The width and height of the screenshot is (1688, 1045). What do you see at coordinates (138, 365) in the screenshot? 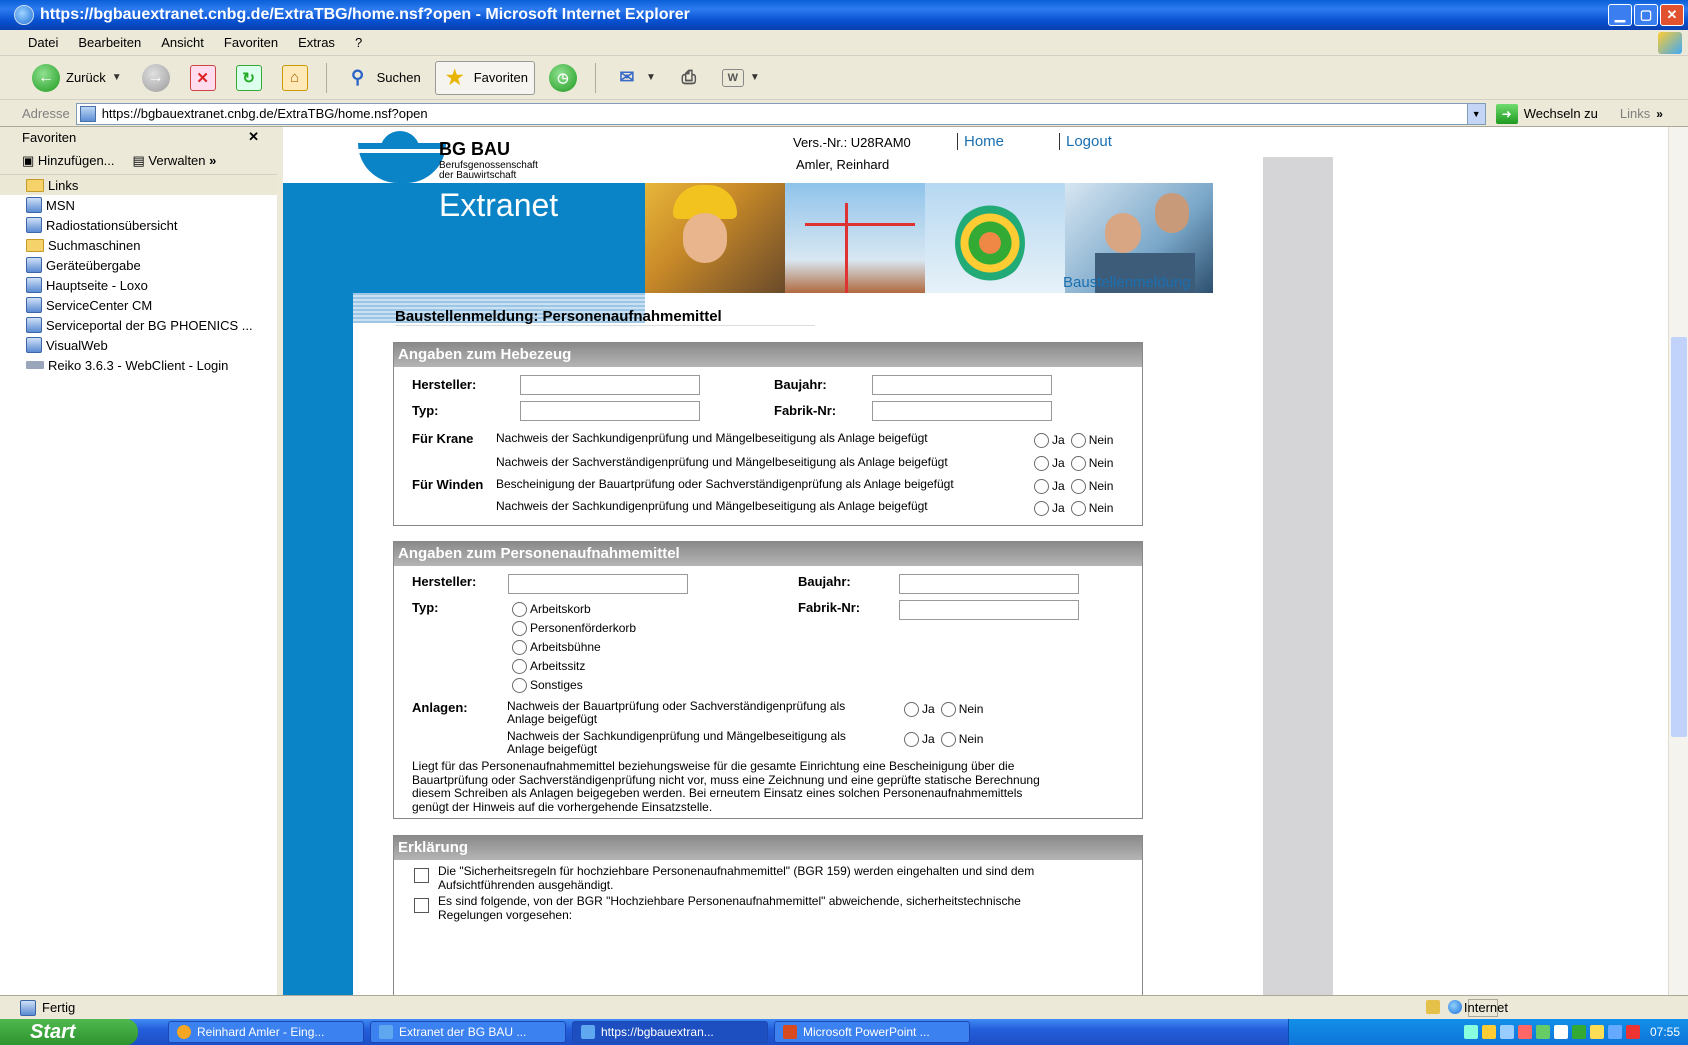
I see `favorites-item: Reiko 3.6.3 - WebClient - Login` at bounding box center [138, 365].